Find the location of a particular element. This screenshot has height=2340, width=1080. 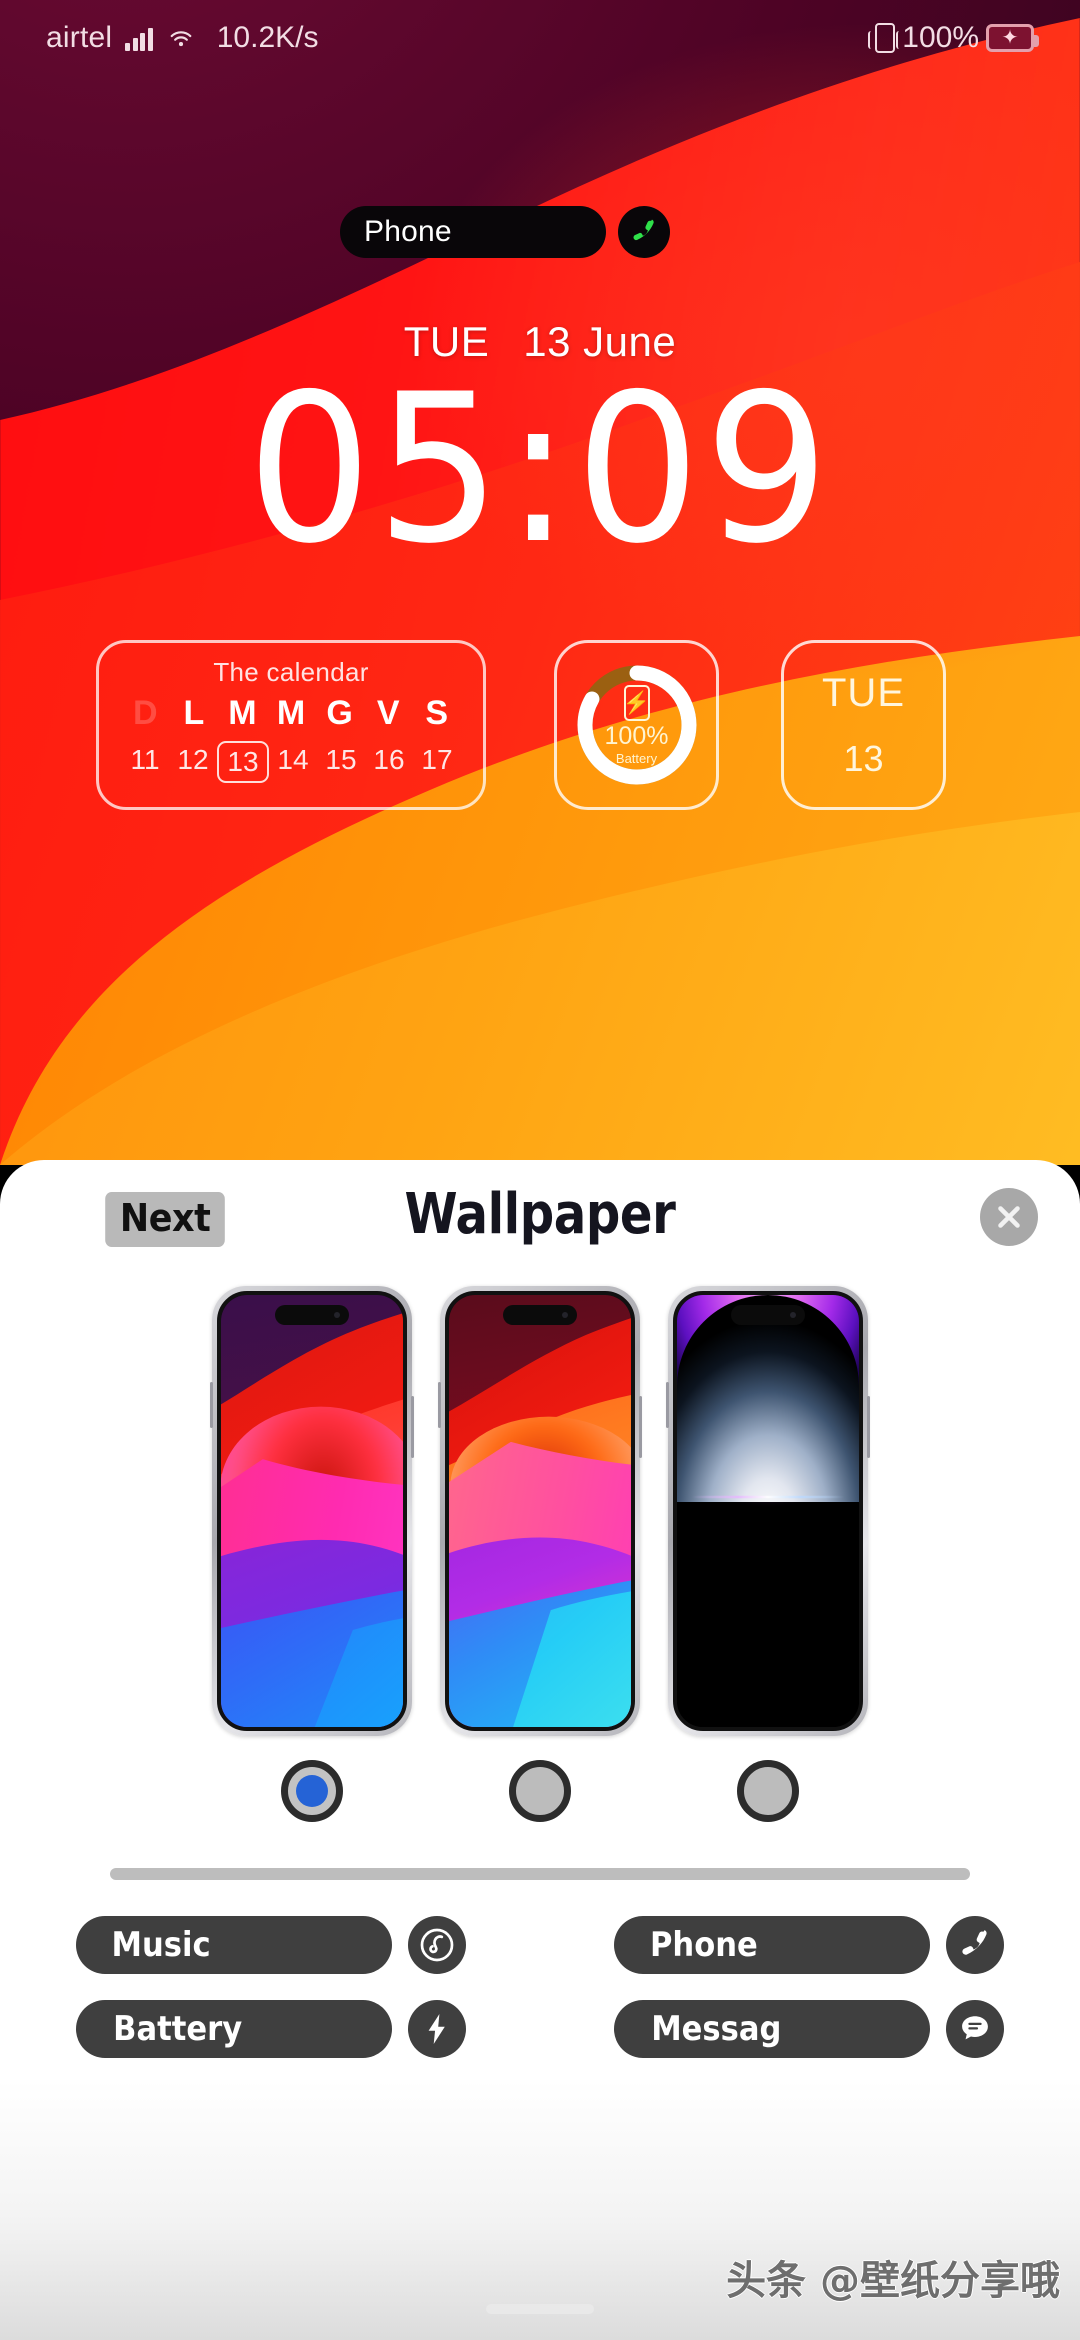

calendar-dow-row: D L M M G V S is located at coordinates (291, 713).